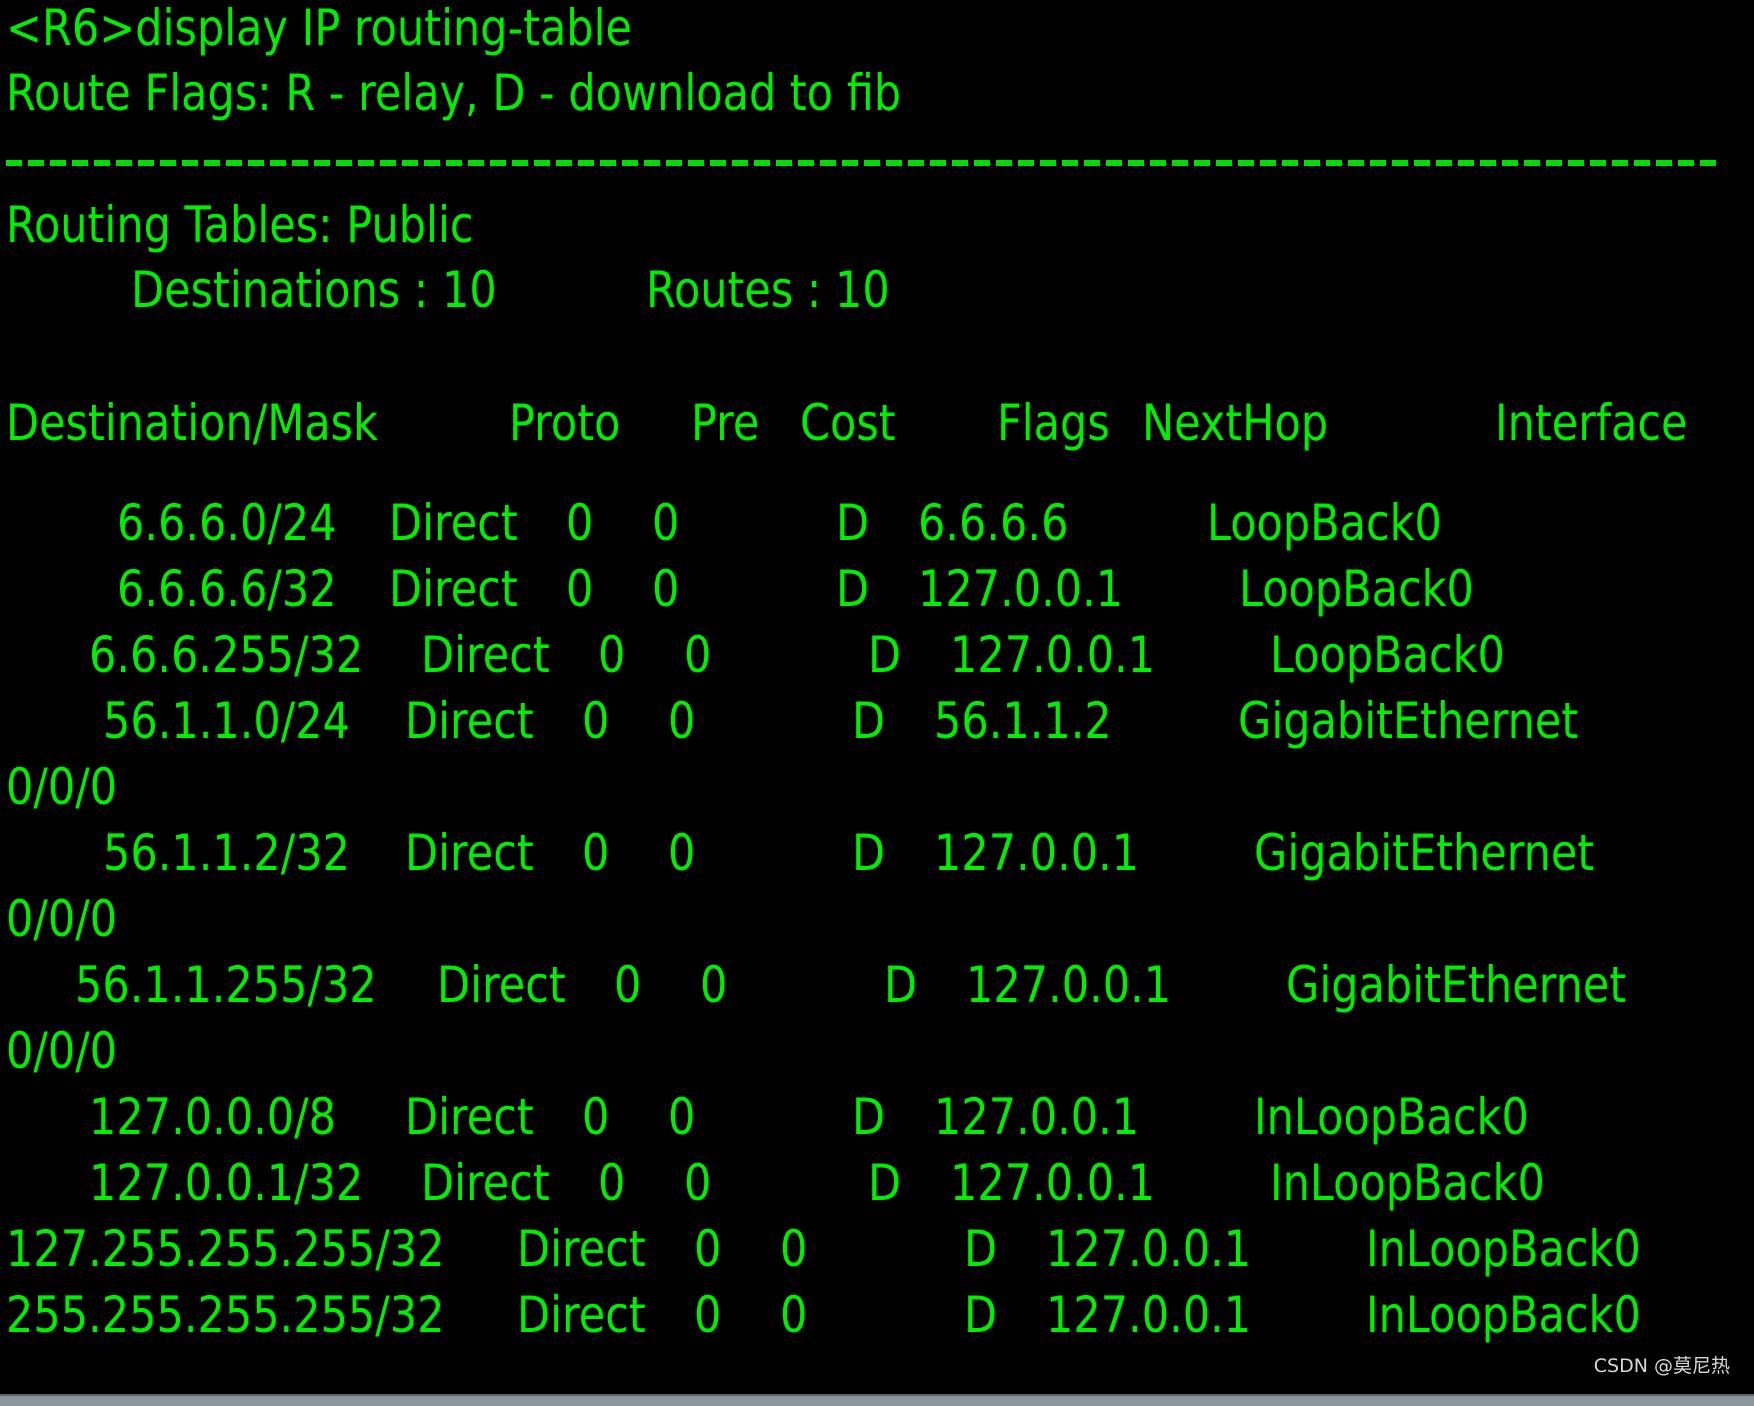 Image resolution: width=1754 pixels, height=1406 pixels. Describe the element at coordinates (877, 1400) in the screenshot. I see `window-bottom-bar` at that location.